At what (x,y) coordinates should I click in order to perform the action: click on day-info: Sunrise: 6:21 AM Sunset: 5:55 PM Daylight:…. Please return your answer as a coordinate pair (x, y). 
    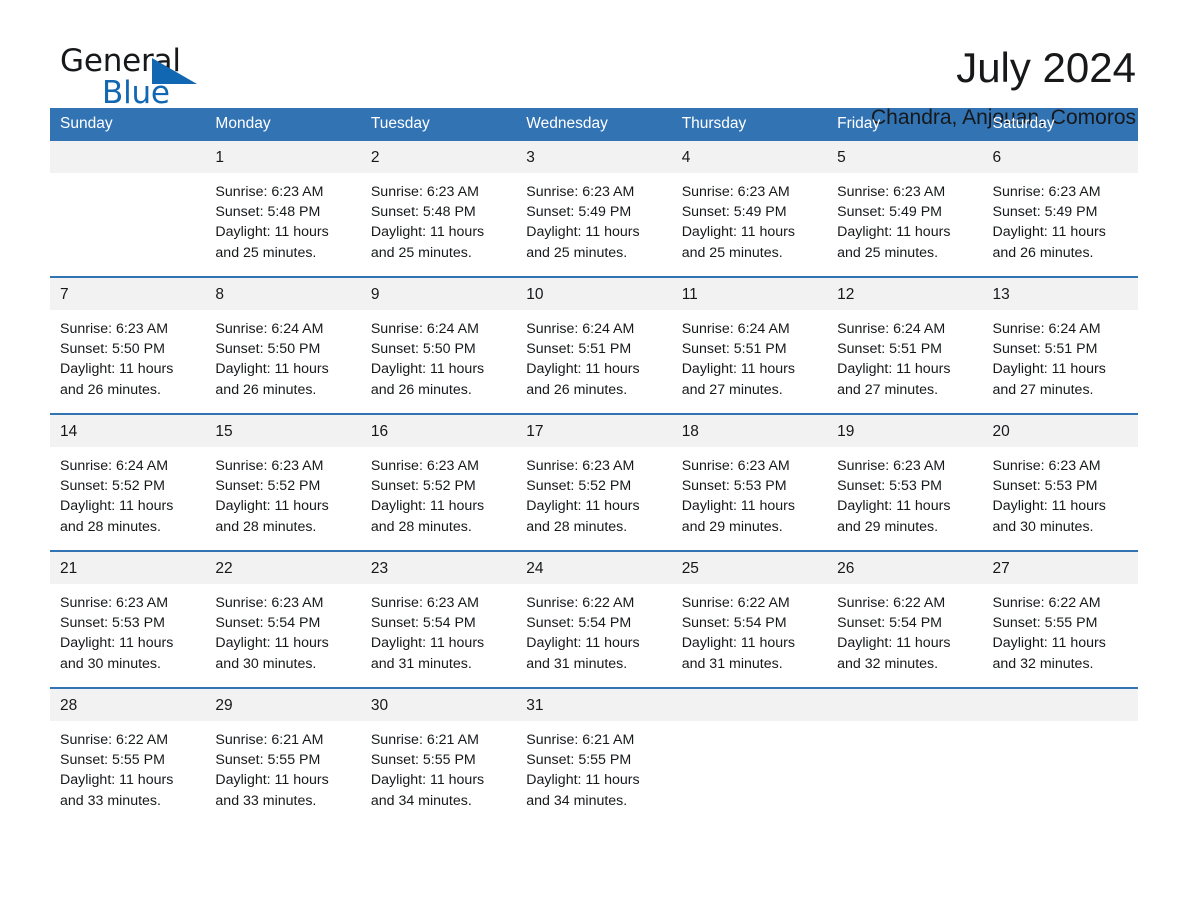
    Looking at the image, I should click on (593, 766).